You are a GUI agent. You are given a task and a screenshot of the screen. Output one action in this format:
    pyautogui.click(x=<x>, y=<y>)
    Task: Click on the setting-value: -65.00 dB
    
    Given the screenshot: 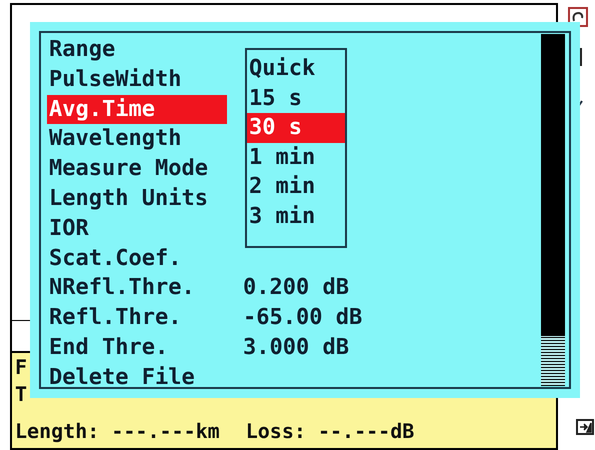 What is the action you would take?
    pyautogui.click(x=302, y=318)
    